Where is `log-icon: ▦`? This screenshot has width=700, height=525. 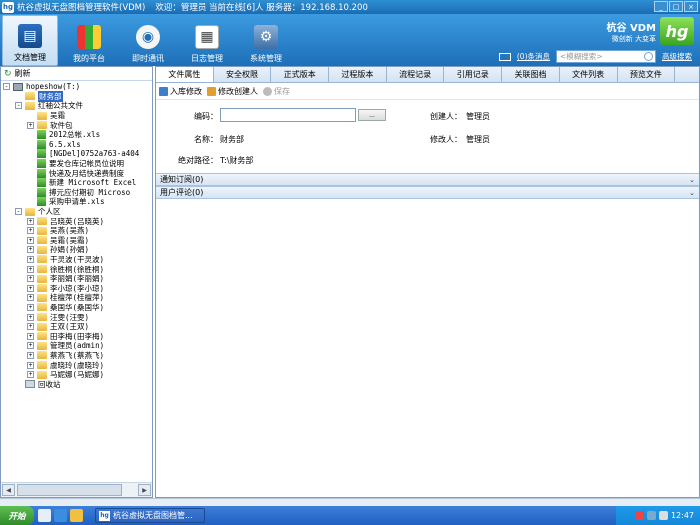 log-icon: ▦ is located at coordinates (207, 37).